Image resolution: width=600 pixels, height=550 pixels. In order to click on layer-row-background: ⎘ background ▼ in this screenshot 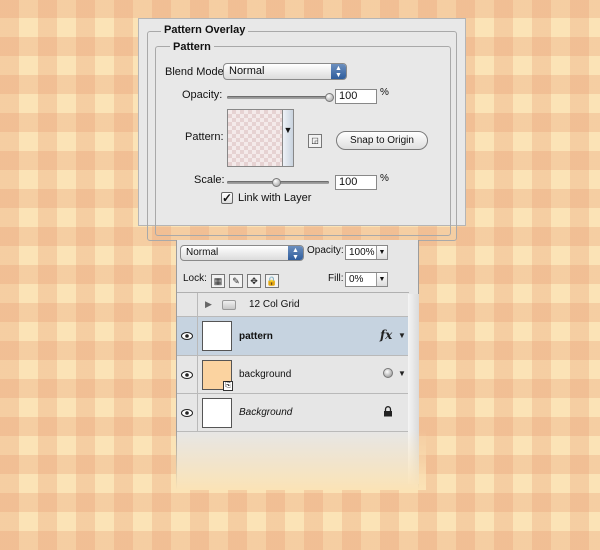, I will do `click(293, 375)`.